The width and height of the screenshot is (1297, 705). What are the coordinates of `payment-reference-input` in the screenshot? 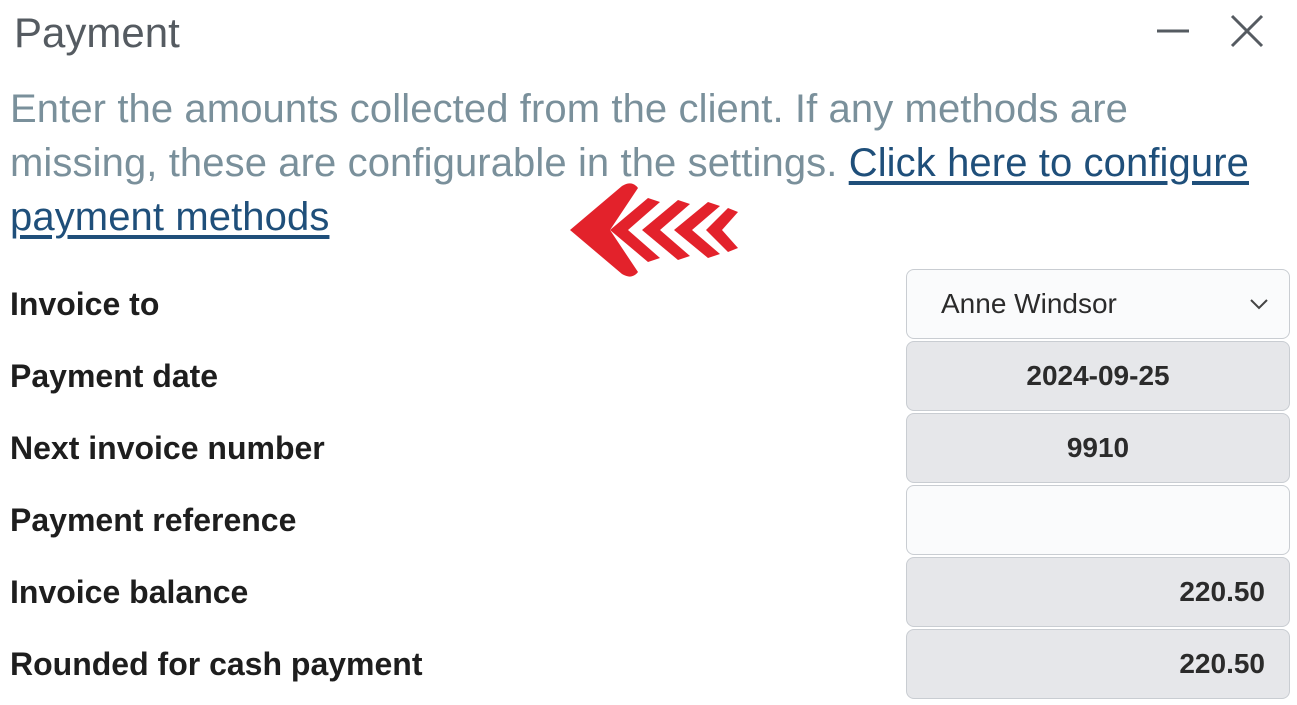 It's located at (1098, 520).